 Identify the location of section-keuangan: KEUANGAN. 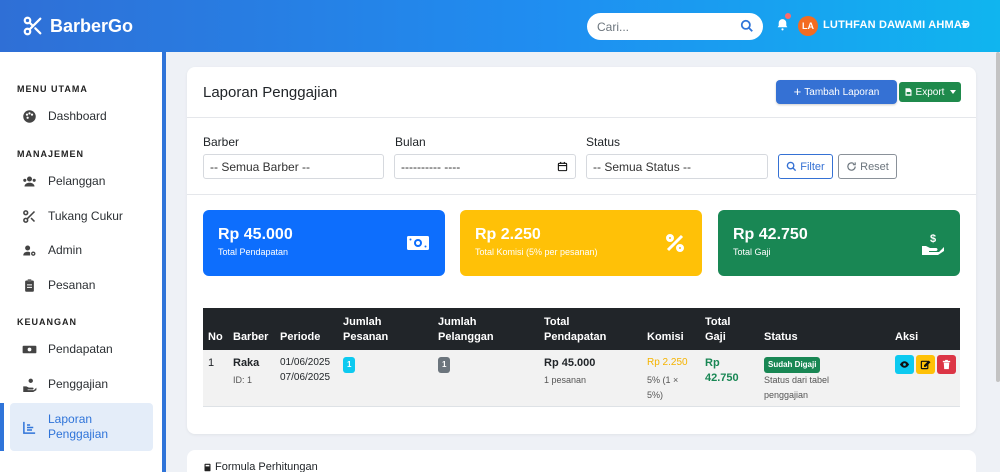
(47, 322).